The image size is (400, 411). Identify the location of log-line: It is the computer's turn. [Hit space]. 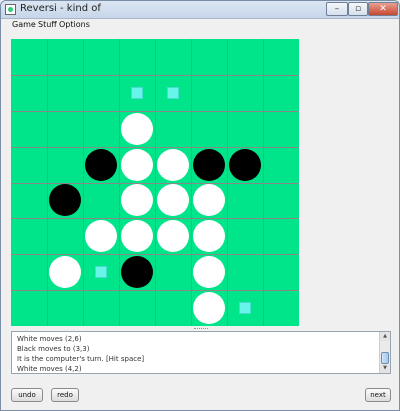
(81, 359).